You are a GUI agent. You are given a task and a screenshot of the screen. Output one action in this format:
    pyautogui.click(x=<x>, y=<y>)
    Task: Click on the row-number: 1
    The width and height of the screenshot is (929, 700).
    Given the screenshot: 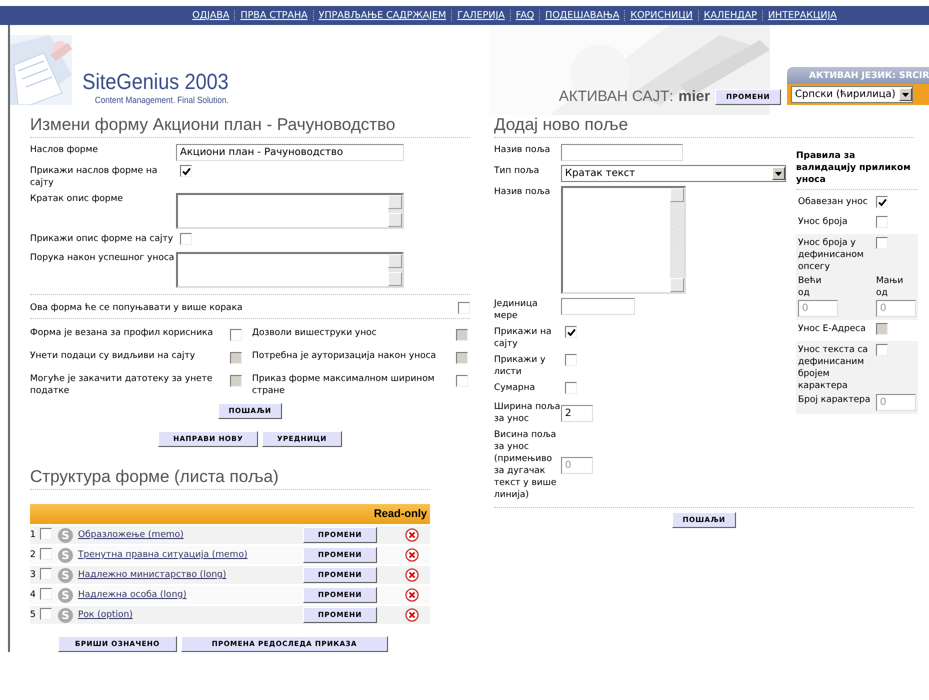 What is the action you would take?
    pyautogui.click(x=33, y=535)
    